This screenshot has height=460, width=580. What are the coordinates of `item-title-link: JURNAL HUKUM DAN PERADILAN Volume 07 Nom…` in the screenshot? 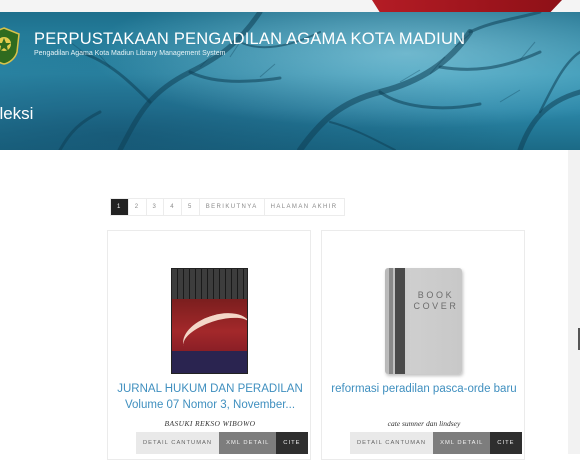 It's located at (210, 397).